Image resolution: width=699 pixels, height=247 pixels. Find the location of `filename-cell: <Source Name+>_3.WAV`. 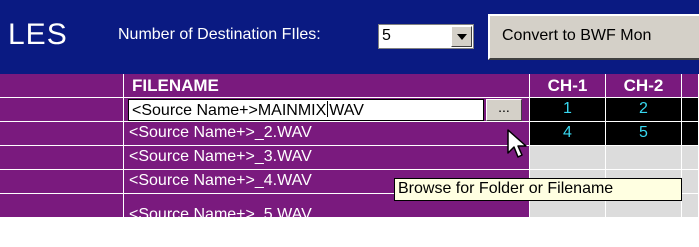

filename-cell: <Source Name+>_3.WAV is located at coordinates (327, 158).